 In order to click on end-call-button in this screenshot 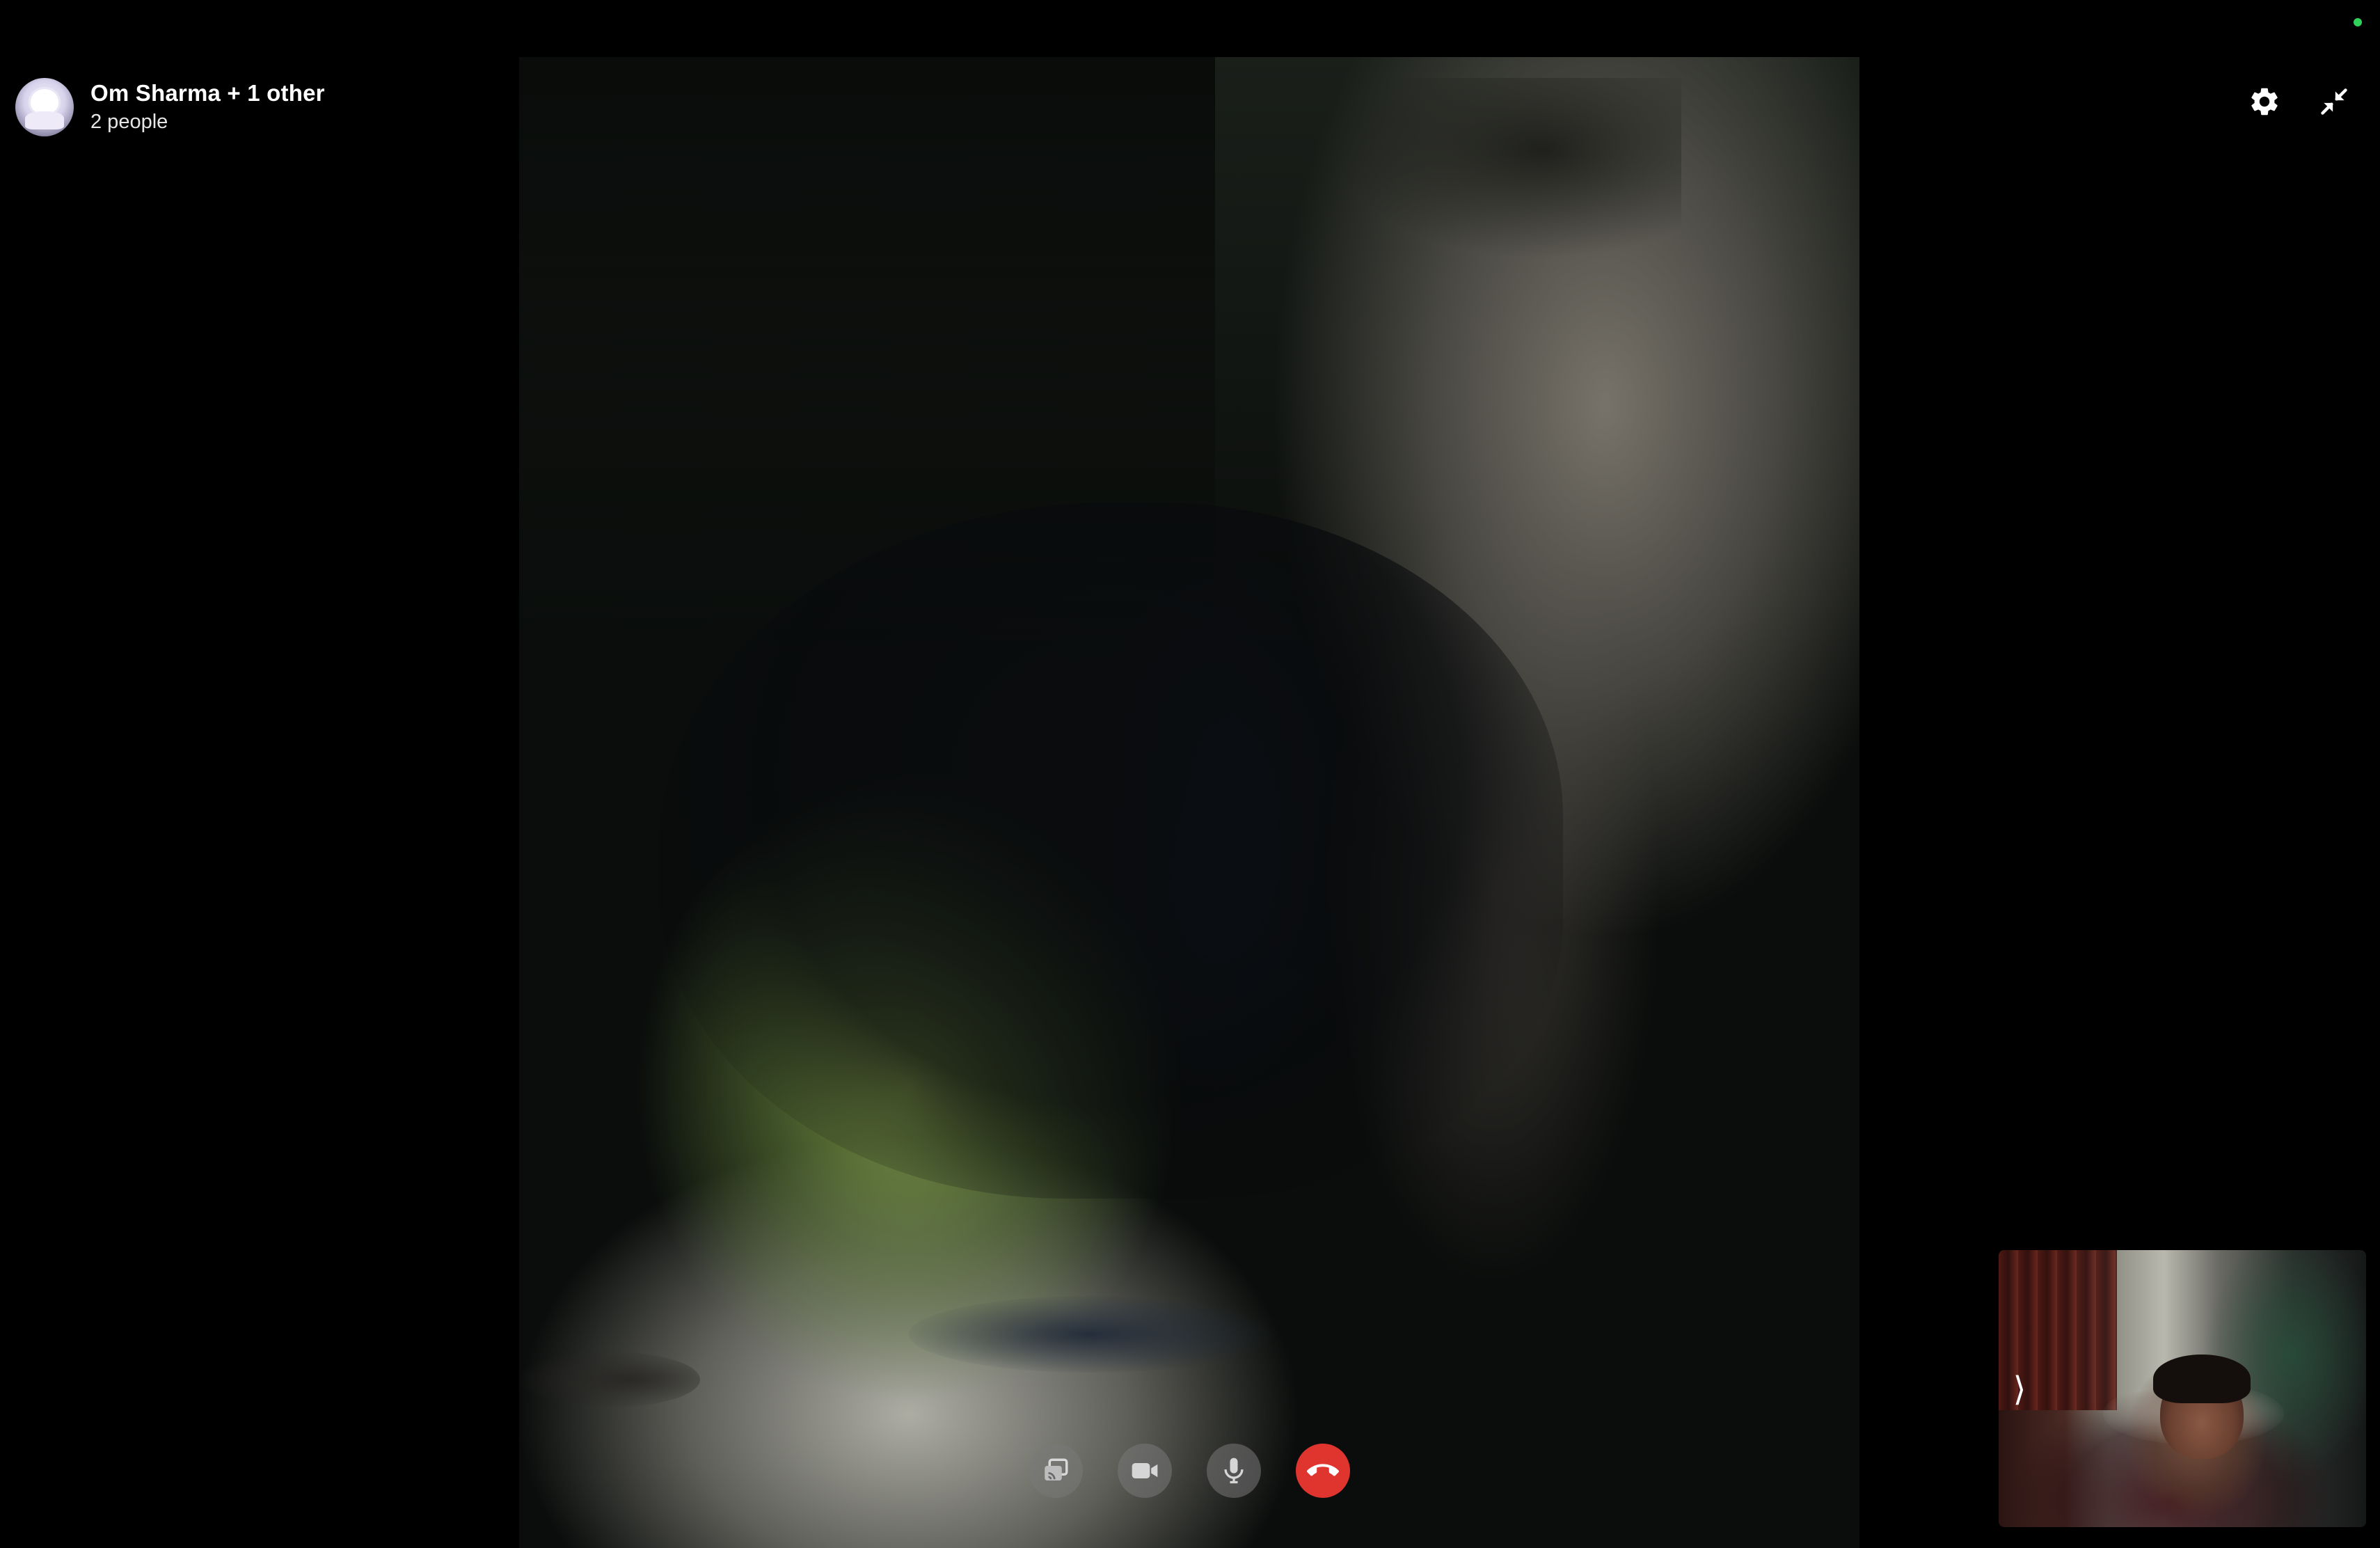, I will do `click(1323, 1471)`.